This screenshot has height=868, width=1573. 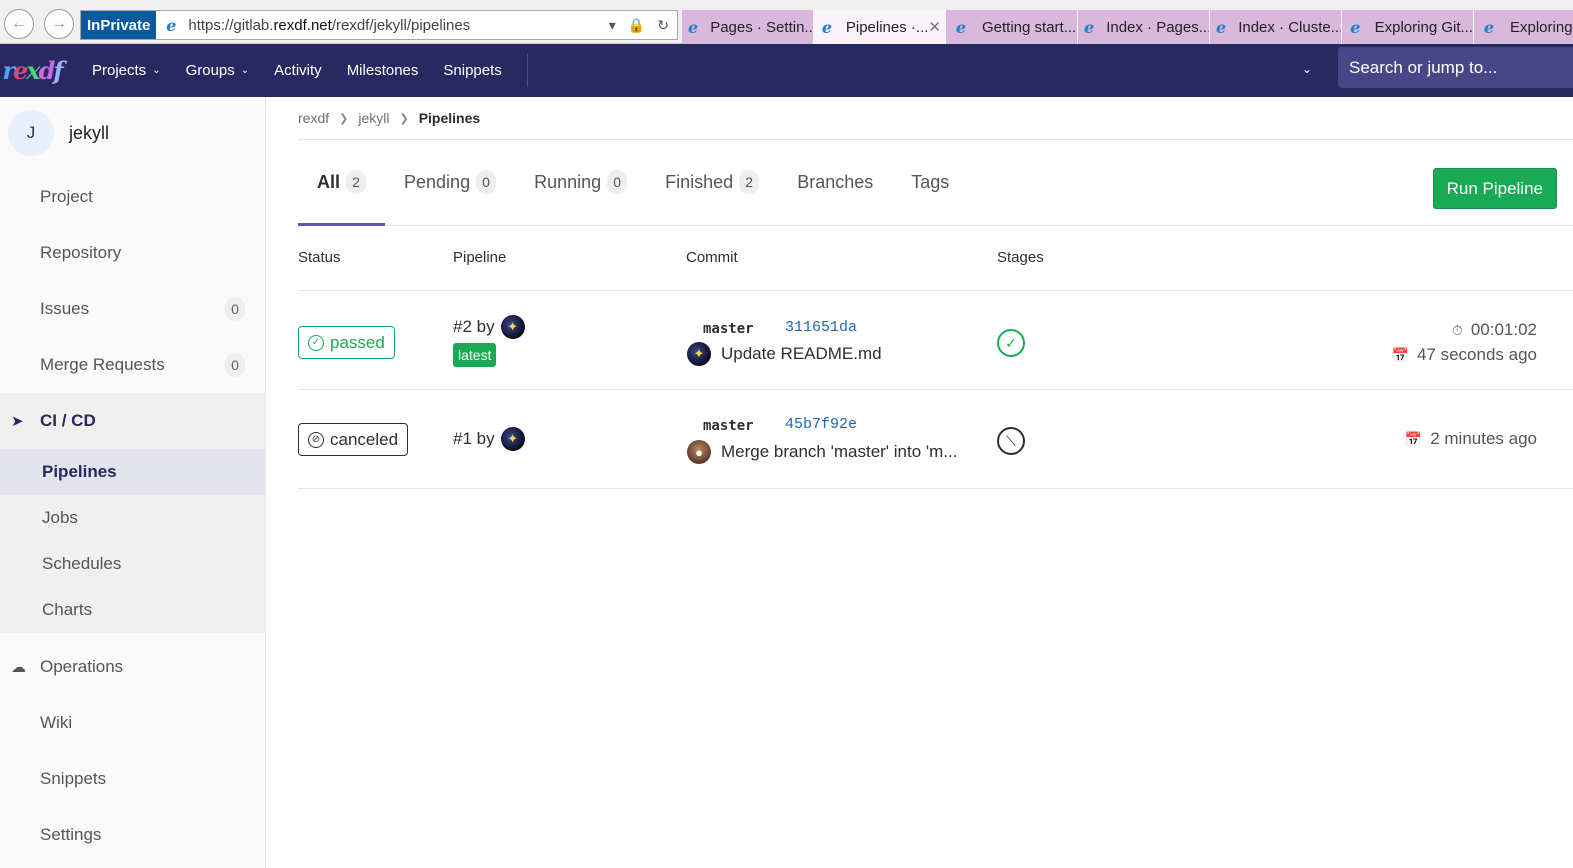 I want to click on gitlab-logo: rexdf, so click(x=32, y=70).